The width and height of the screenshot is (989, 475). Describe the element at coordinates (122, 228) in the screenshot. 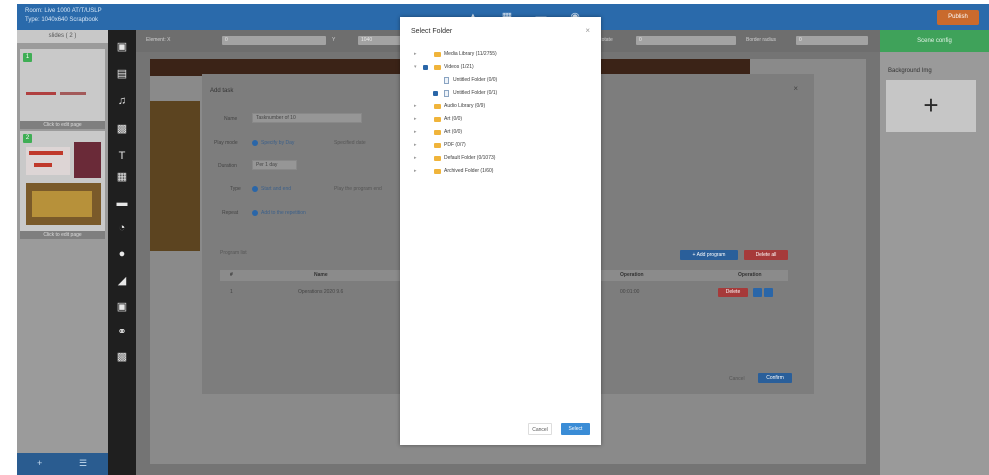

I see `clock-icon: ◔` at that location.